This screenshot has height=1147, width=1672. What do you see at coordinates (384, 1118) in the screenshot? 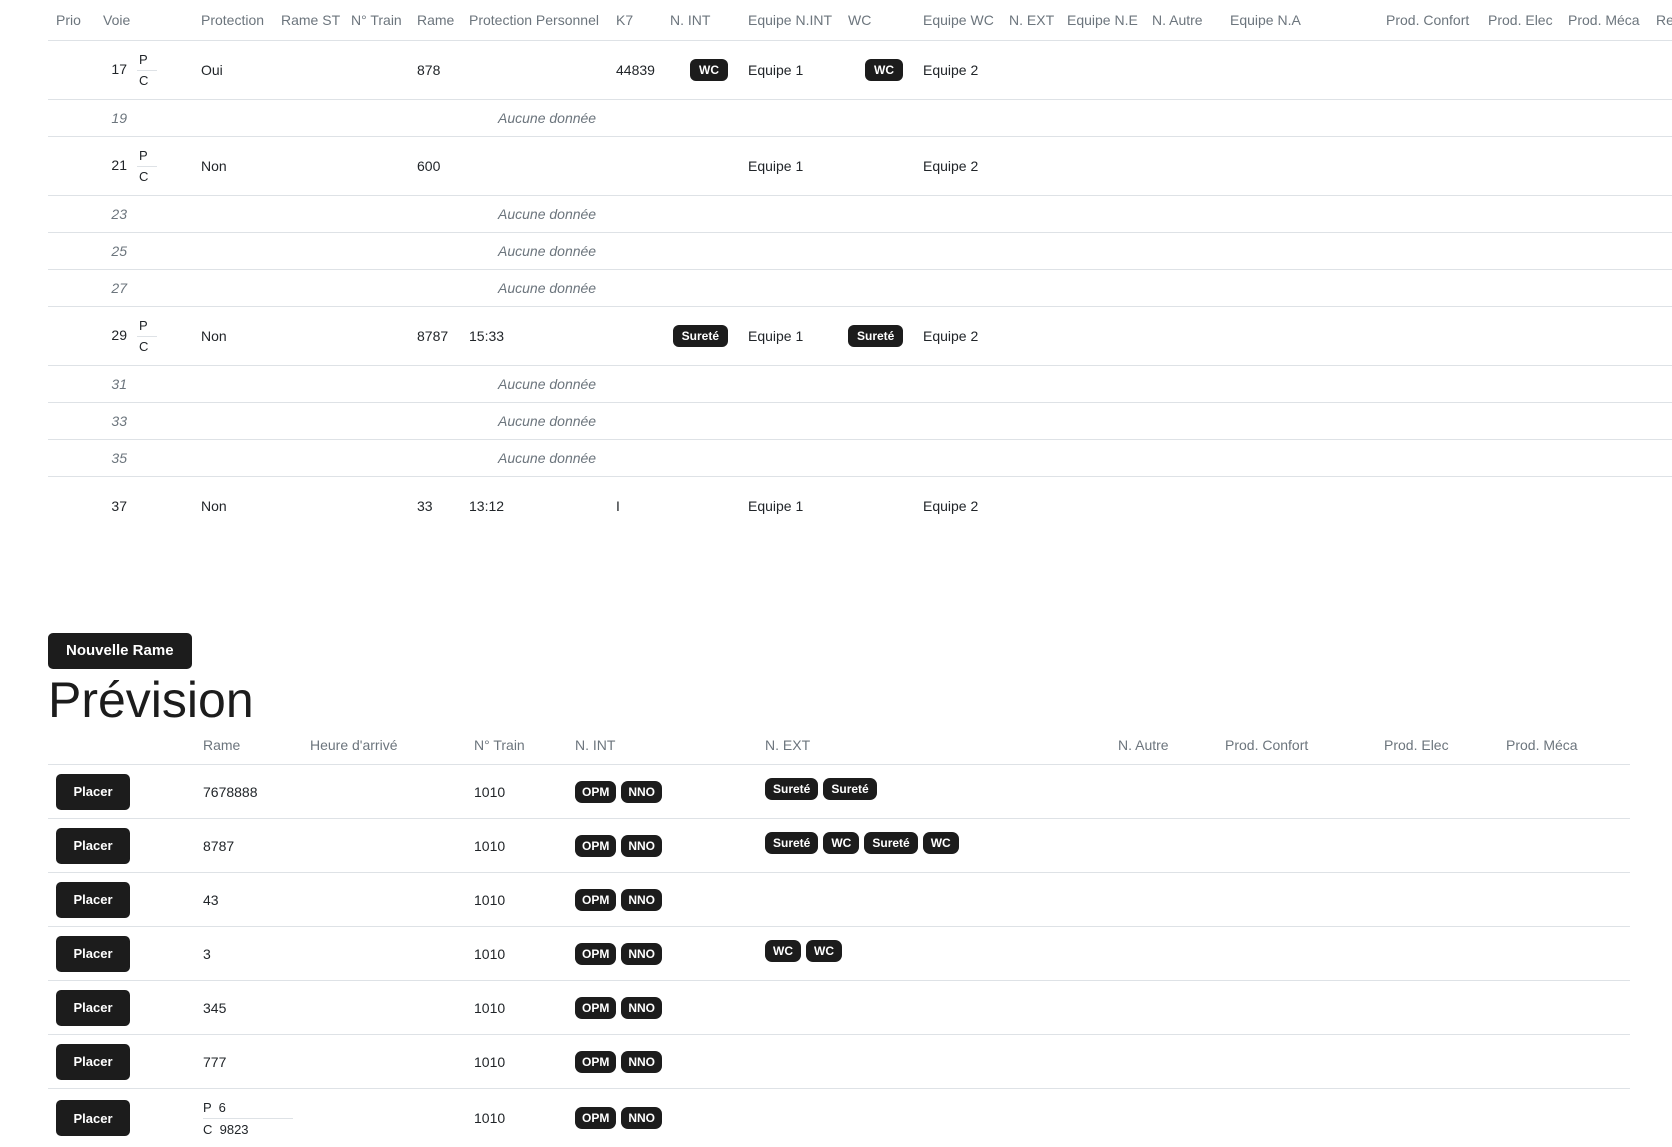
I see `heure-arrive-cell` at bounding box center [384, 1118].